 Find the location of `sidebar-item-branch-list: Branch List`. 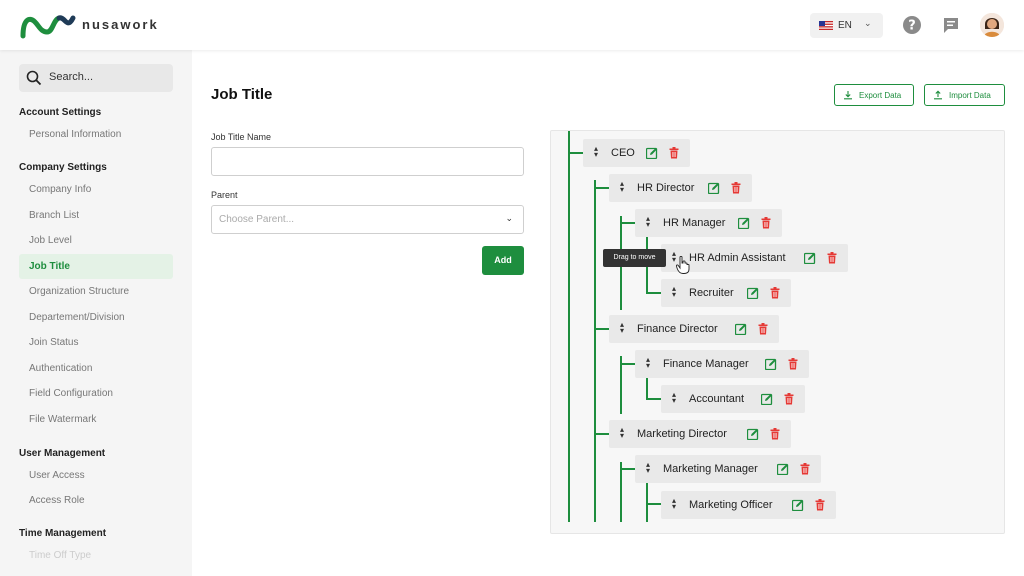

sidebar-item-branch-list: Branch List is located at coordinates (96, 215).